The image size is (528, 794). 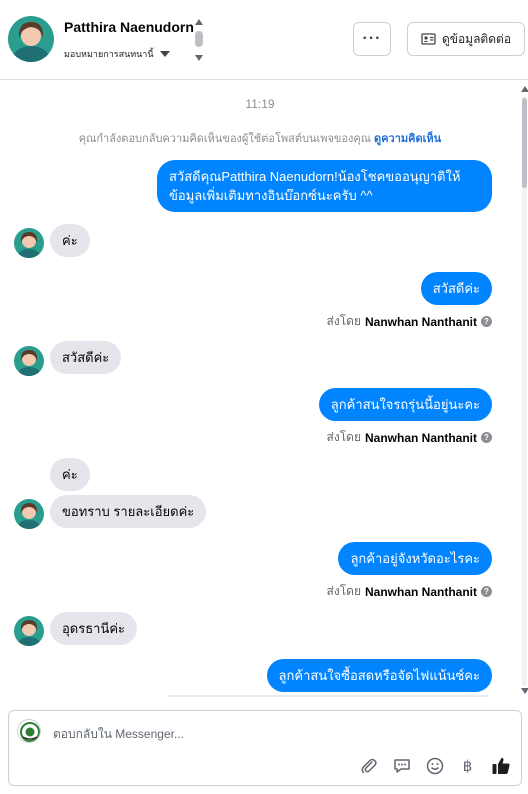 I want to click on timestamp: 11:19, so click(x=260, y=104).